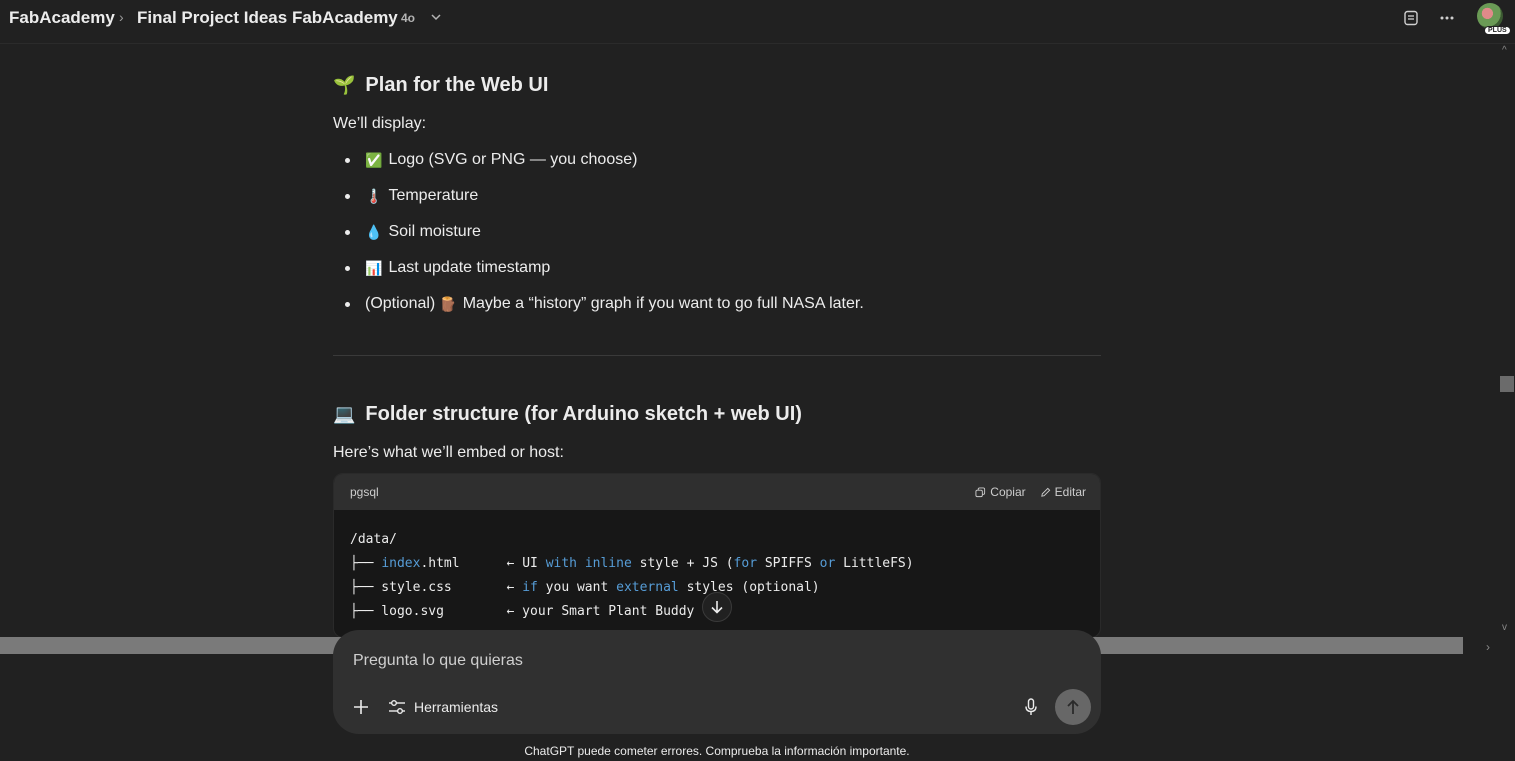  What do you see at coordinates (717, 355) in the screenshot?
I see `section-divider` at bounding box center [717, 355].